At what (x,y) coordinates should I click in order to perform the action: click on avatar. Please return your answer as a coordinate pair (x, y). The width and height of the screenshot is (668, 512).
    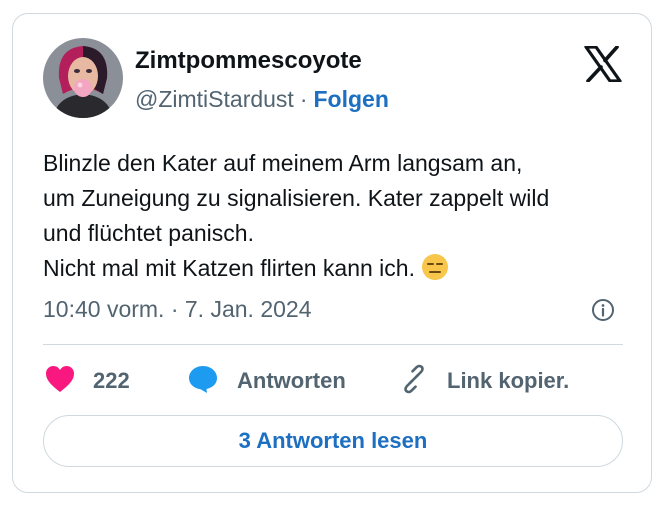
    Looking at the image, I should click on (83, 78).